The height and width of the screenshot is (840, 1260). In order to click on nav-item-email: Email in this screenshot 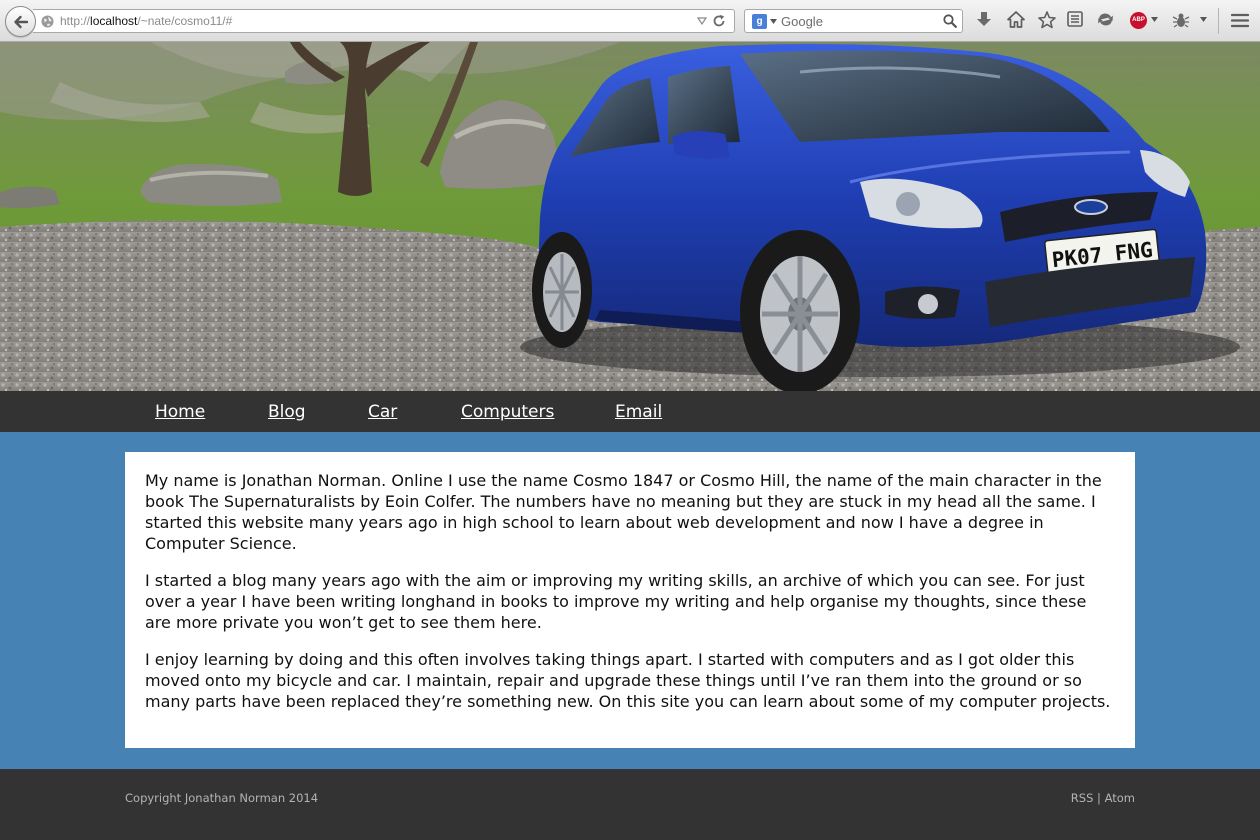, I will do `click(638, 412)`.